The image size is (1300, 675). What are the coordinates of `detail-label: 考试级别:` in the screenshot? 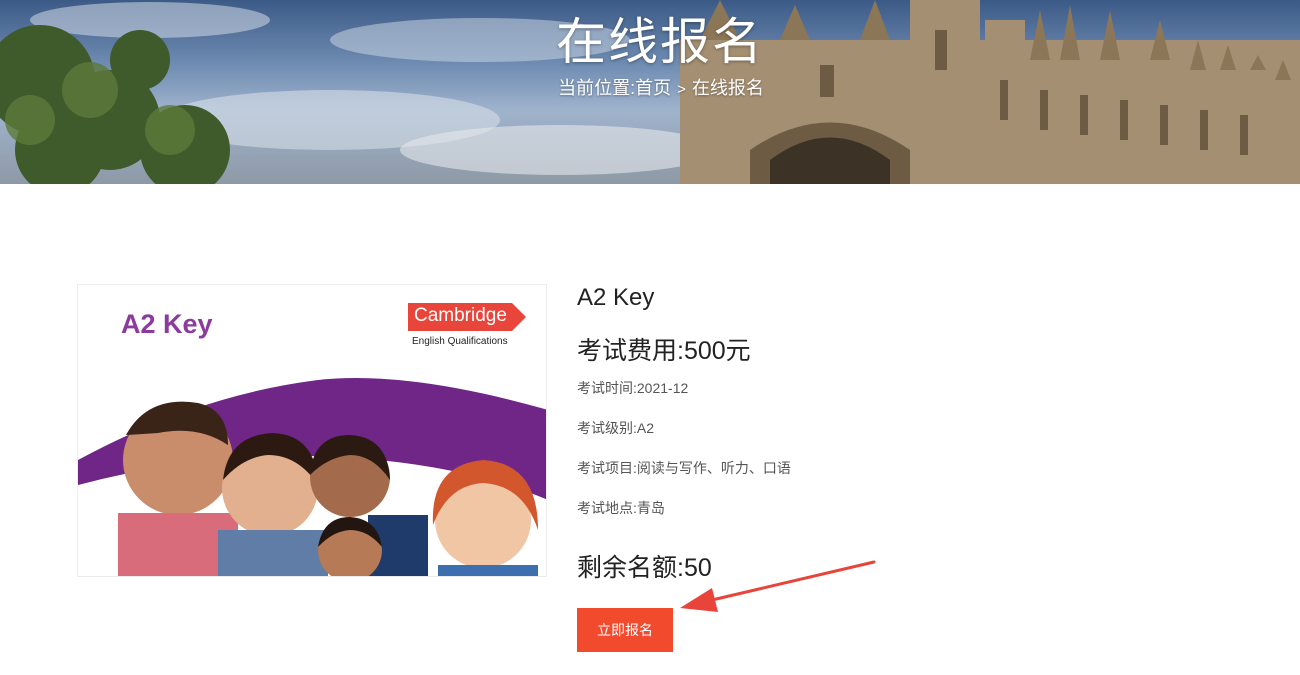 It's located at (607, 428).